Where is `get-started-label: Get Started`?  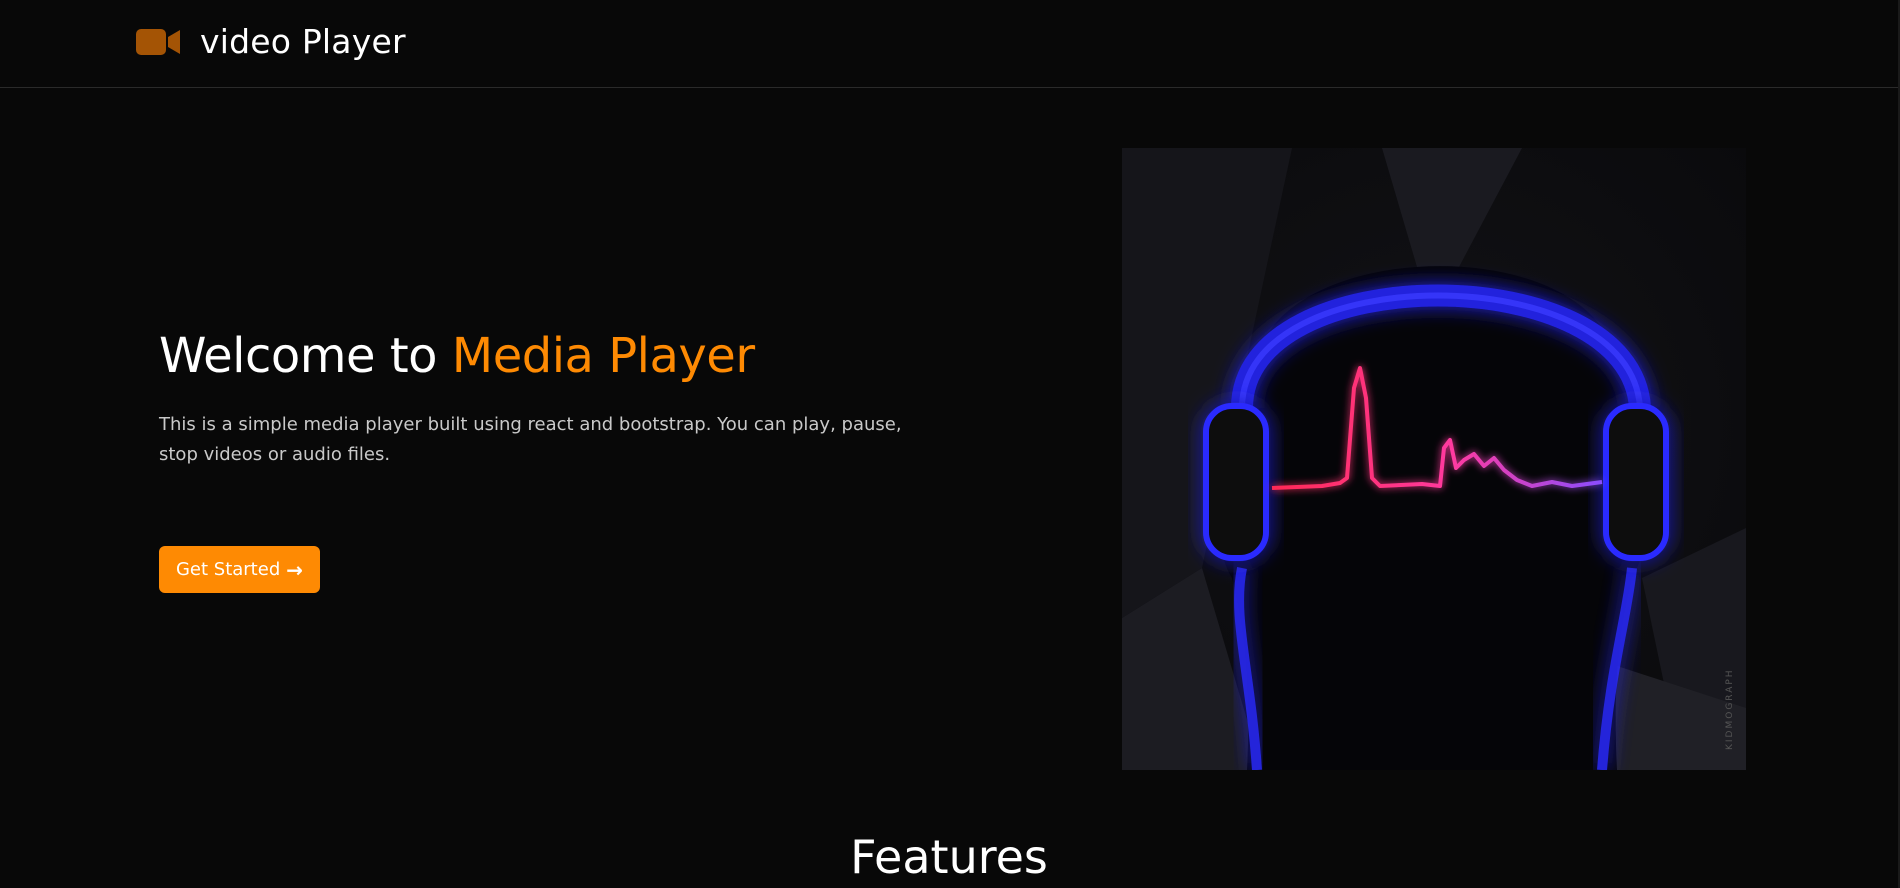
get-started-label: Get Started is located at coordinates (228, 569).